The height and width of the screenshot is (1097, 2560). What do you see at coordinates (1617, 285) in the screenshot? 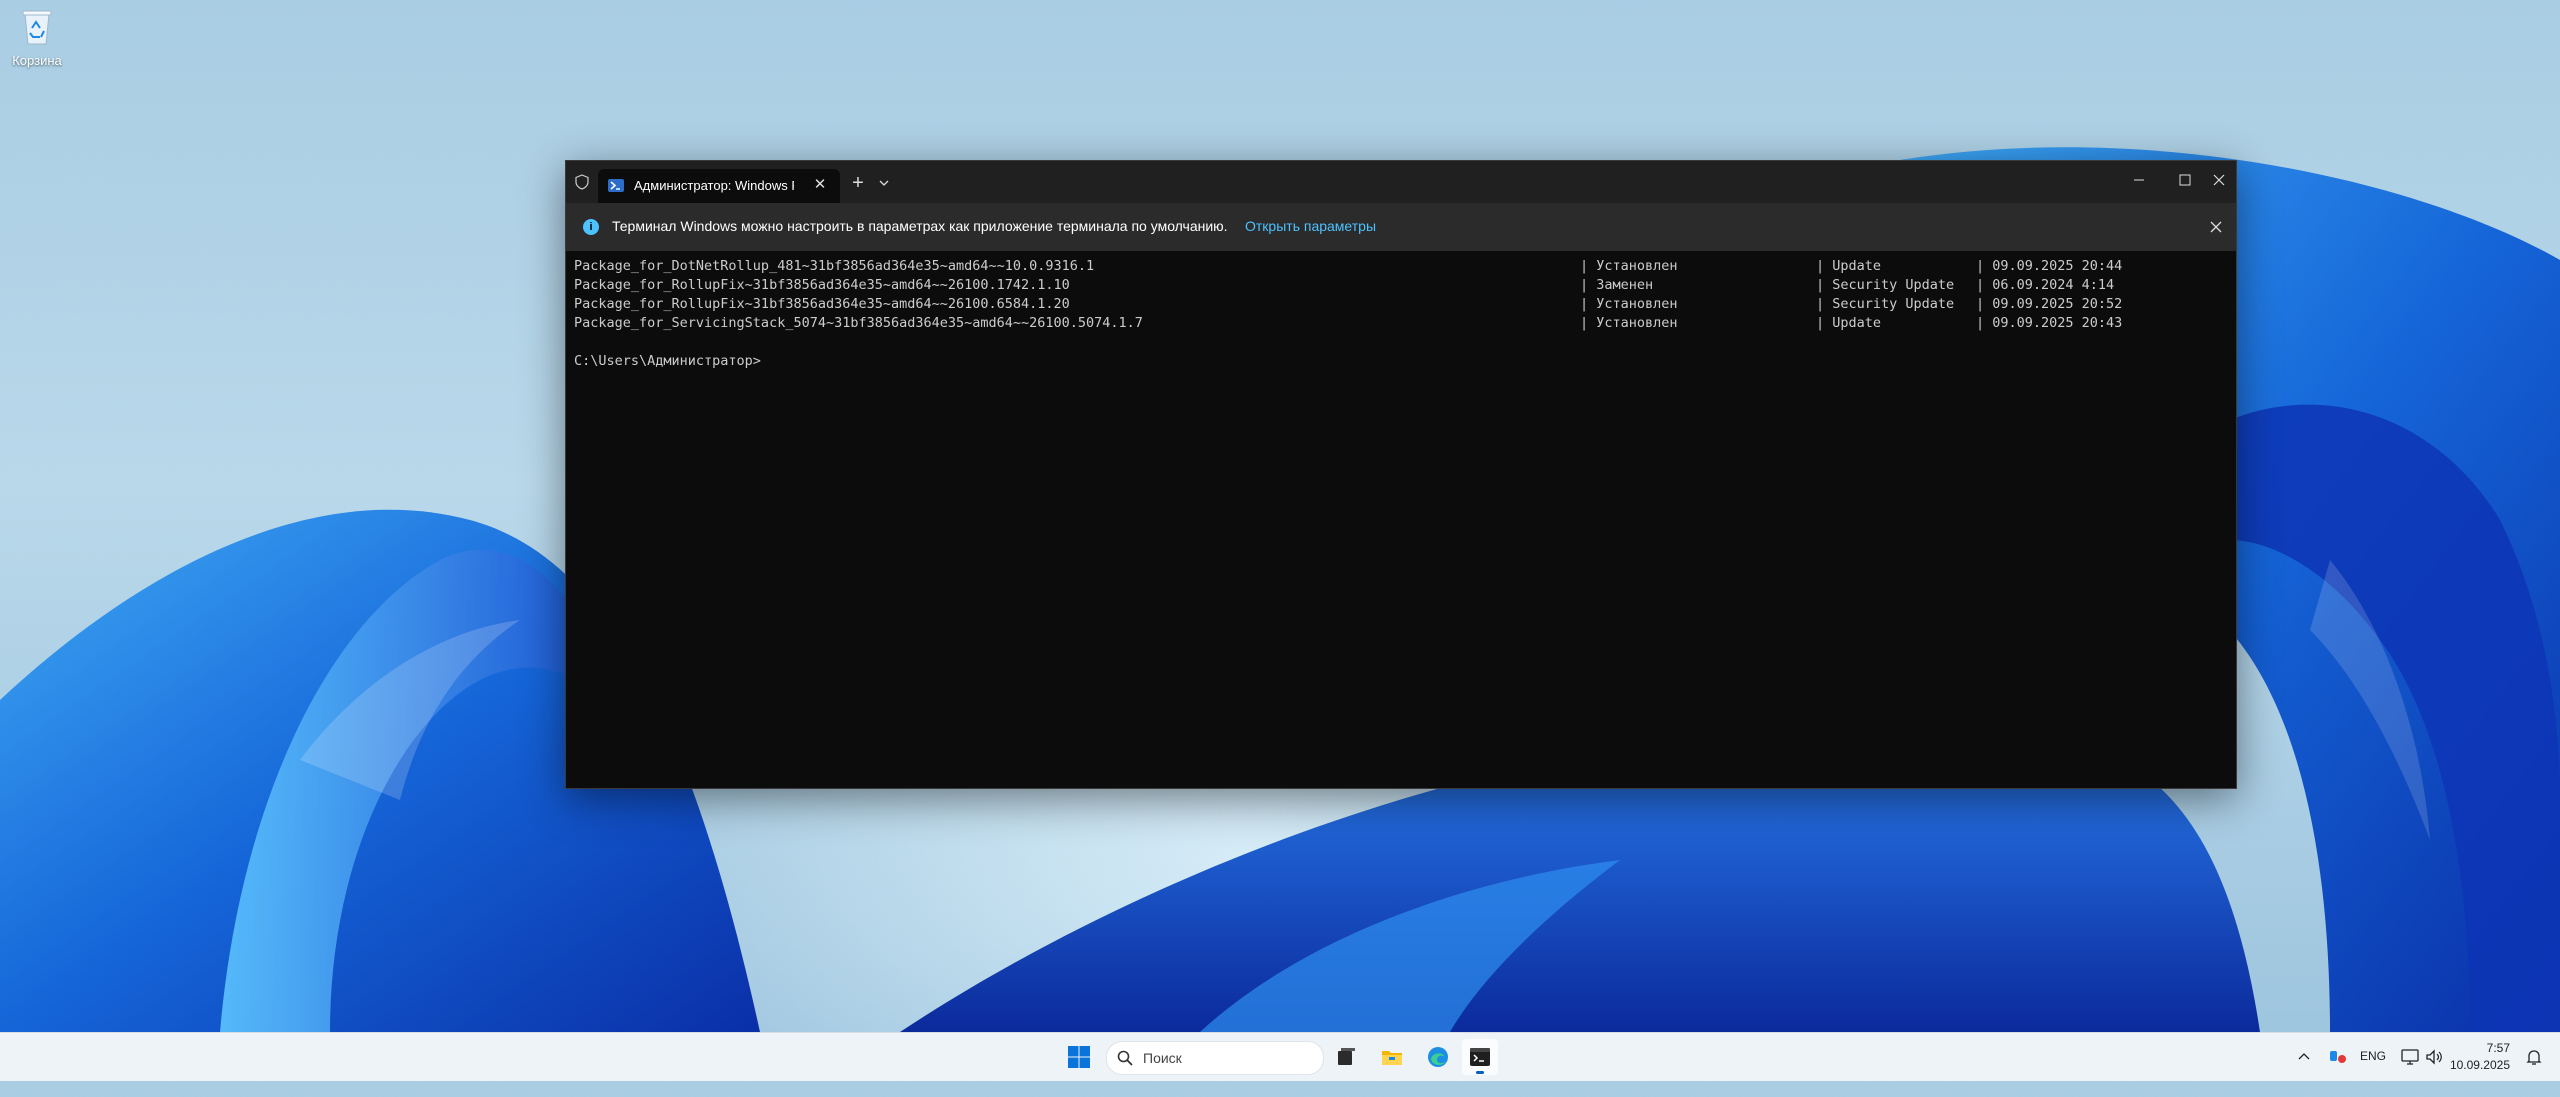
I see `package-state: | Заменен` at bounding box center [1617, 285].